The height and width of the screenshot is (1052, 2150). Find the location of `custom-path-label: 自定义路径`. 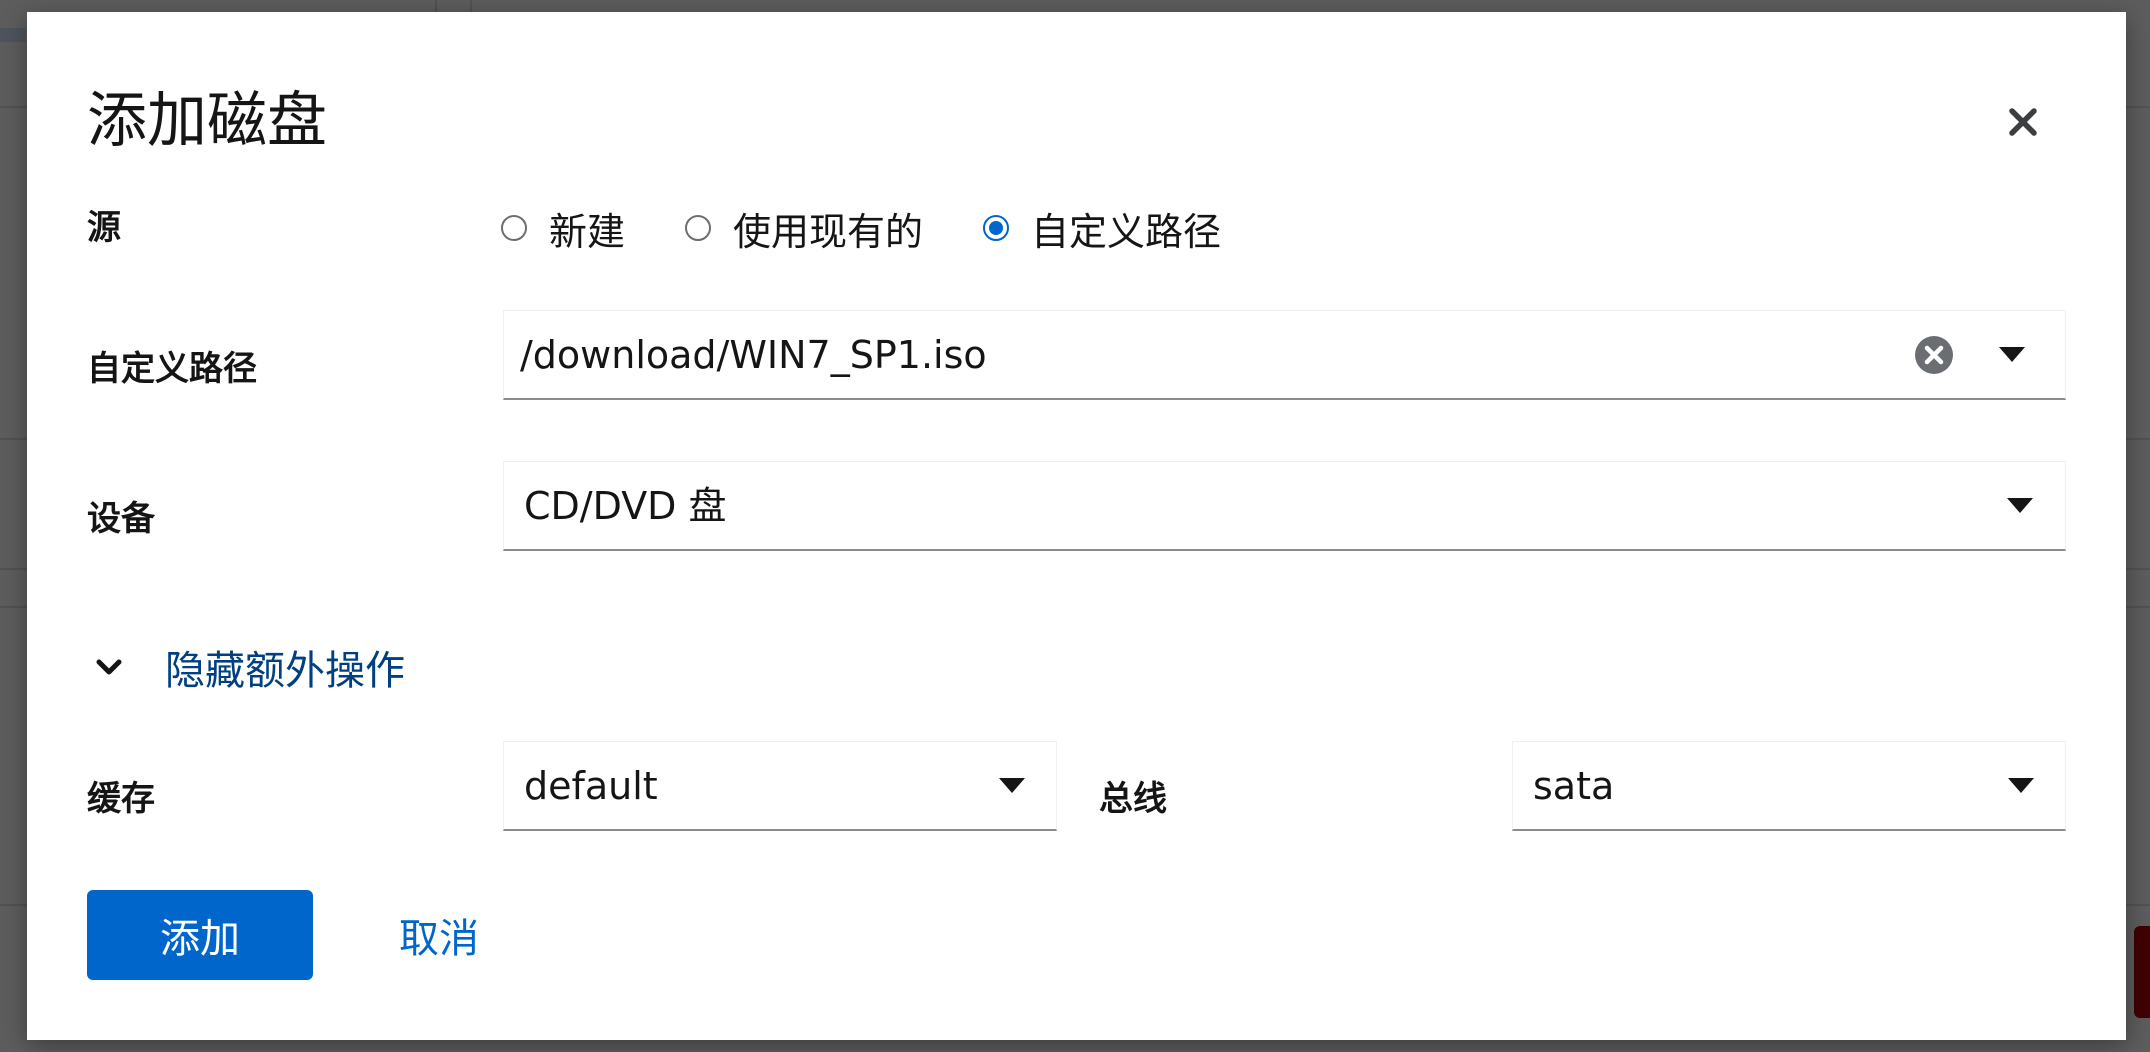

custom-path-label: 自定义路径 is located at coordinates (172, 369).